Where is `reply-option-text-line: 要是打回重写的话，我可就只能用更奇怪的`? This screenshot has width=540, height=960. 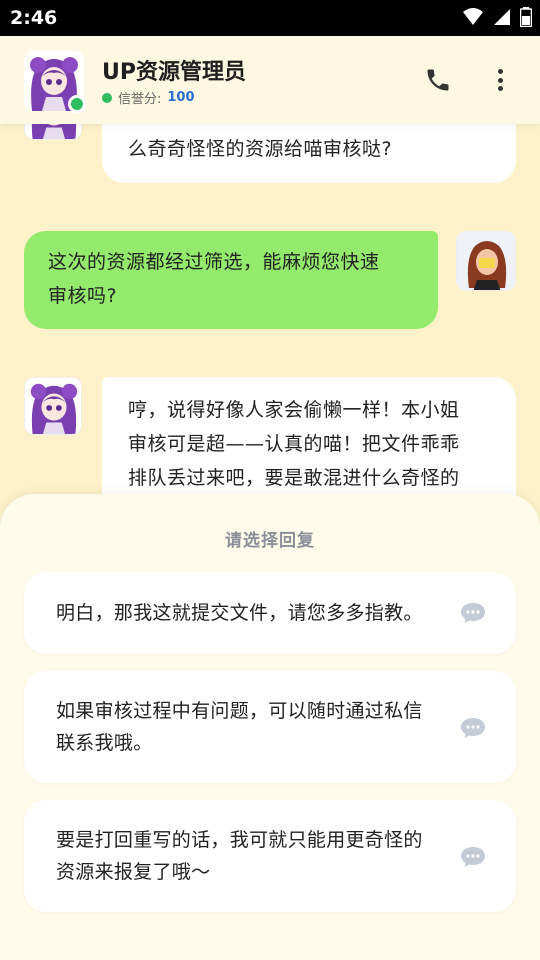
reply-option-text-line: 要是打回重写的话，我可就只能用更奇怪的 is located at coordinates (239, 840).